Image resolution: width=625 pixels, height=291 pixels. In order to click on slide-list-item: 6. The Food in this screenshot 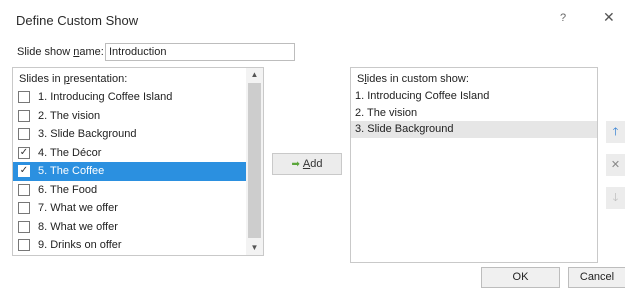, I will do `click(129, 190)`.